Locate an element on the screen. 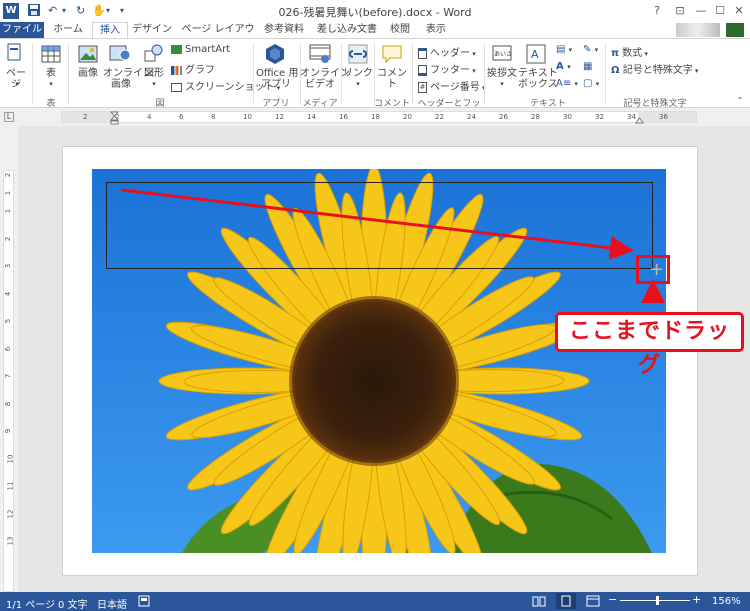  web-layout-icon is located at coordinates (593, 601).